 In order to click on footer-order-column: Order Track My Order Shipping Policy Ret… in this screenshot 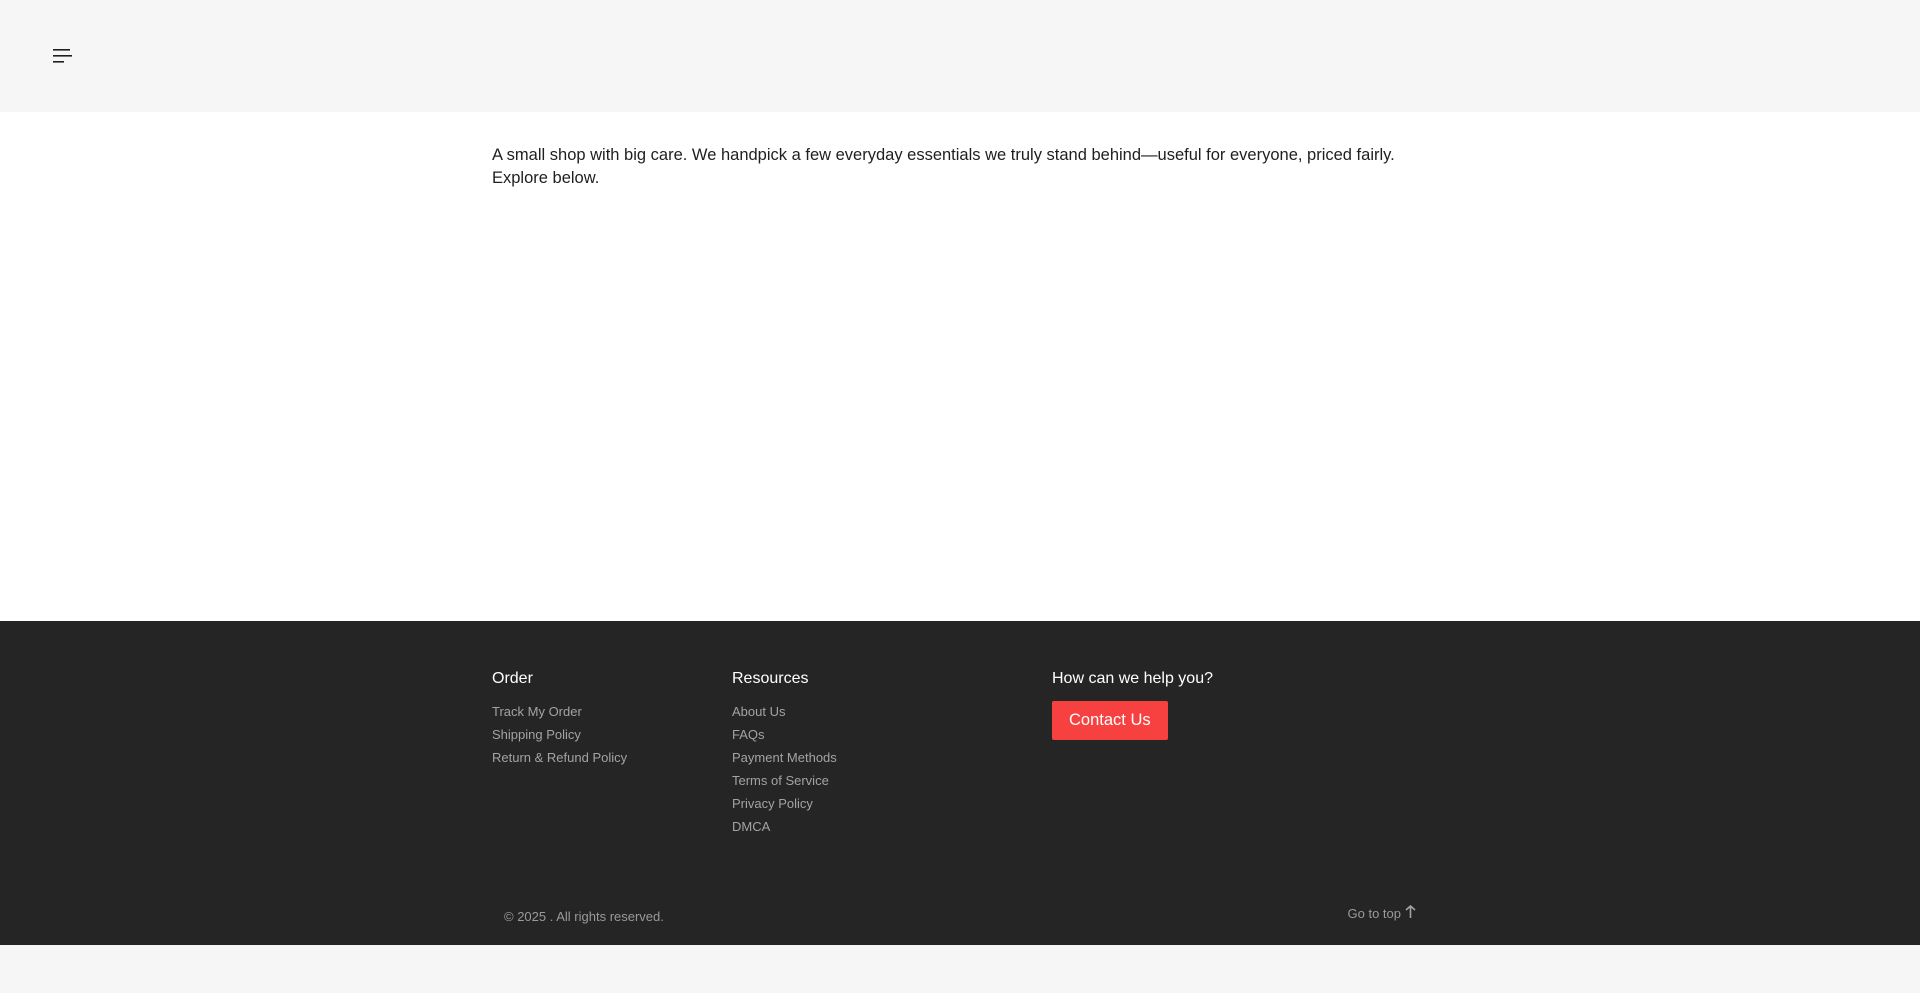, I will do `click(559, 721)`.